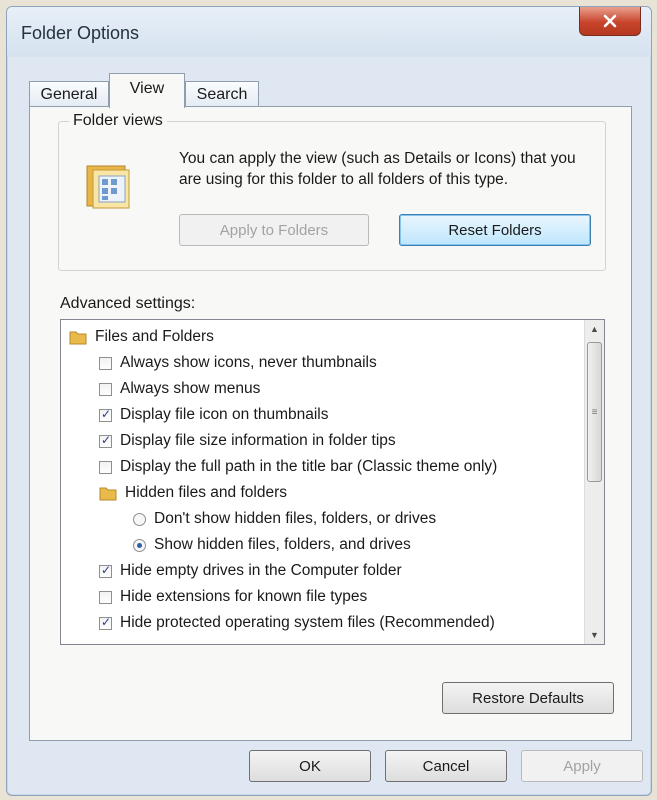 The width and height of the screenshot is (657, 800). Describe the element at coordinates (261, 570) in the screenshot. I see `checkbox-label: Hide empty drives in the Computer folder` at that location.